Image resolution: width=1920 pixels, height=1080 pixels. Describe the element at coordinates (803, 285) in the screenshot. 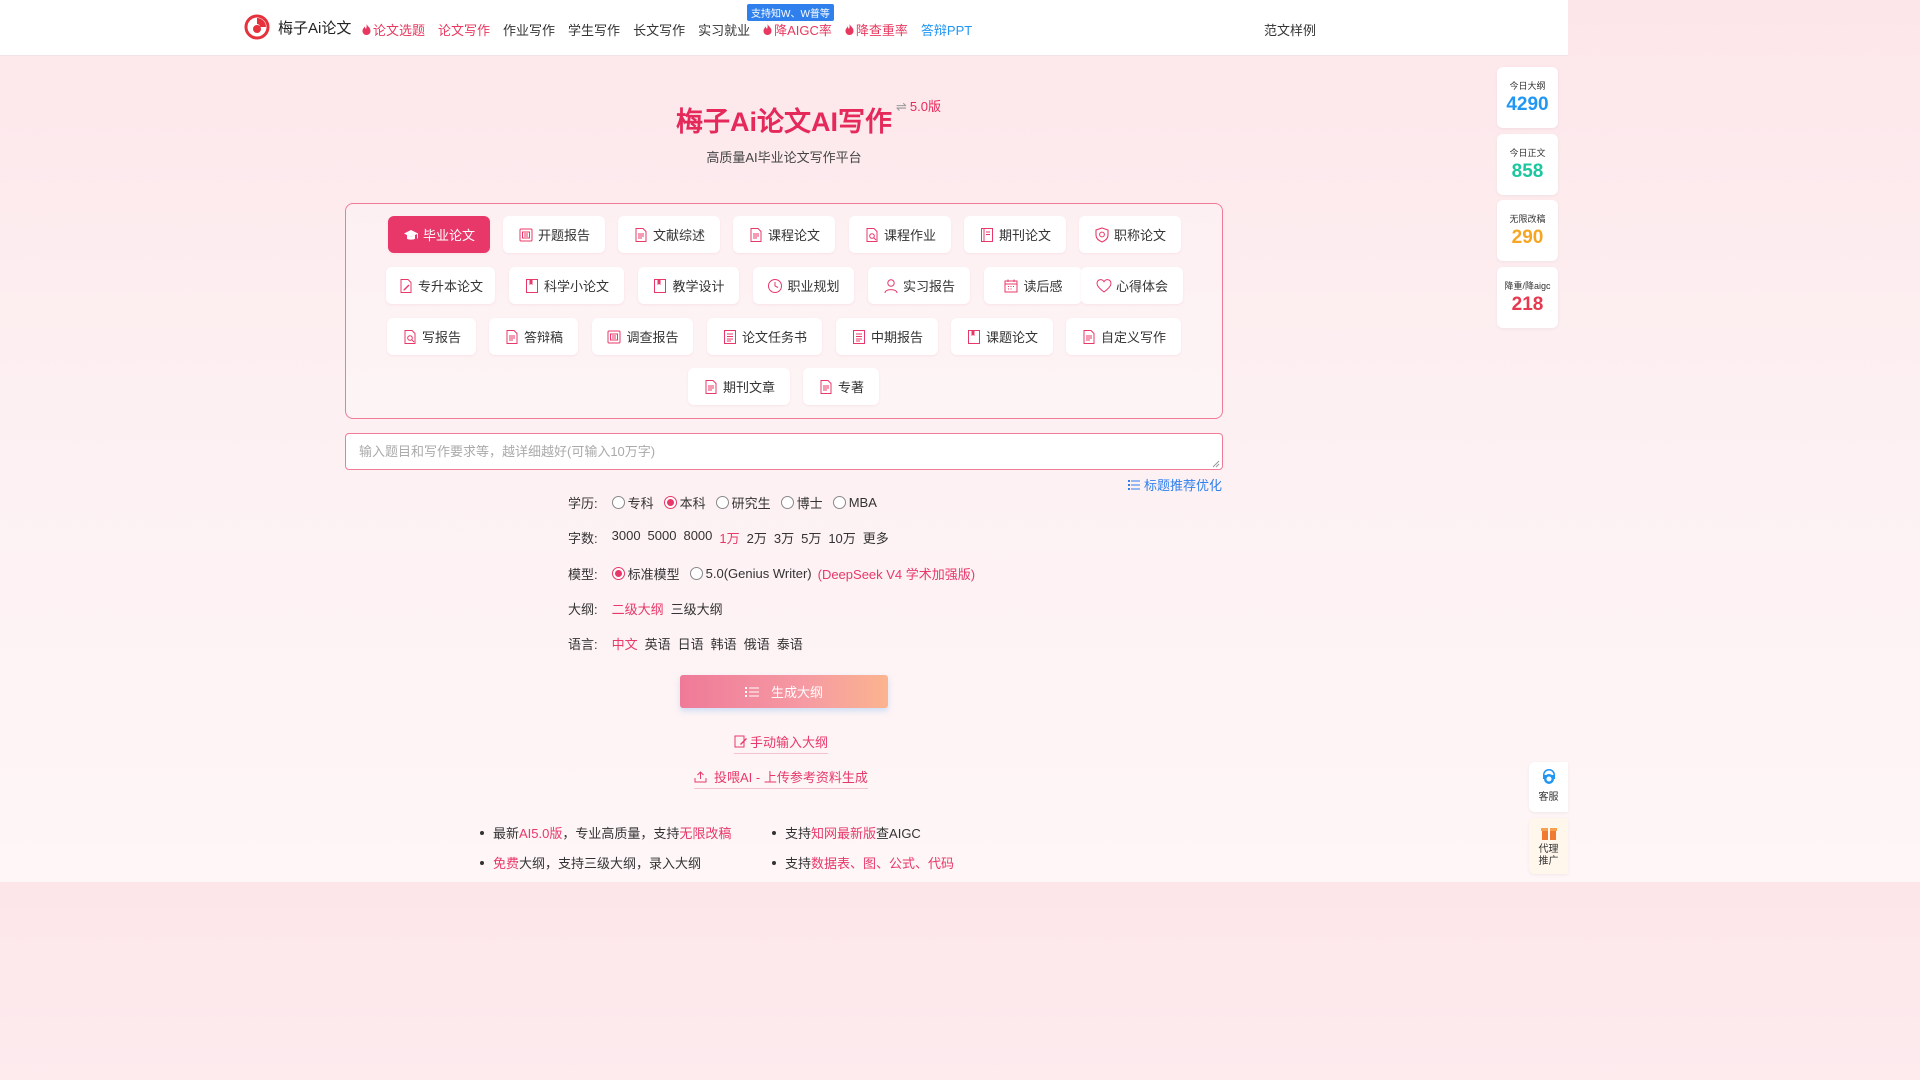

I see `category-10: 职业规划` at that location.